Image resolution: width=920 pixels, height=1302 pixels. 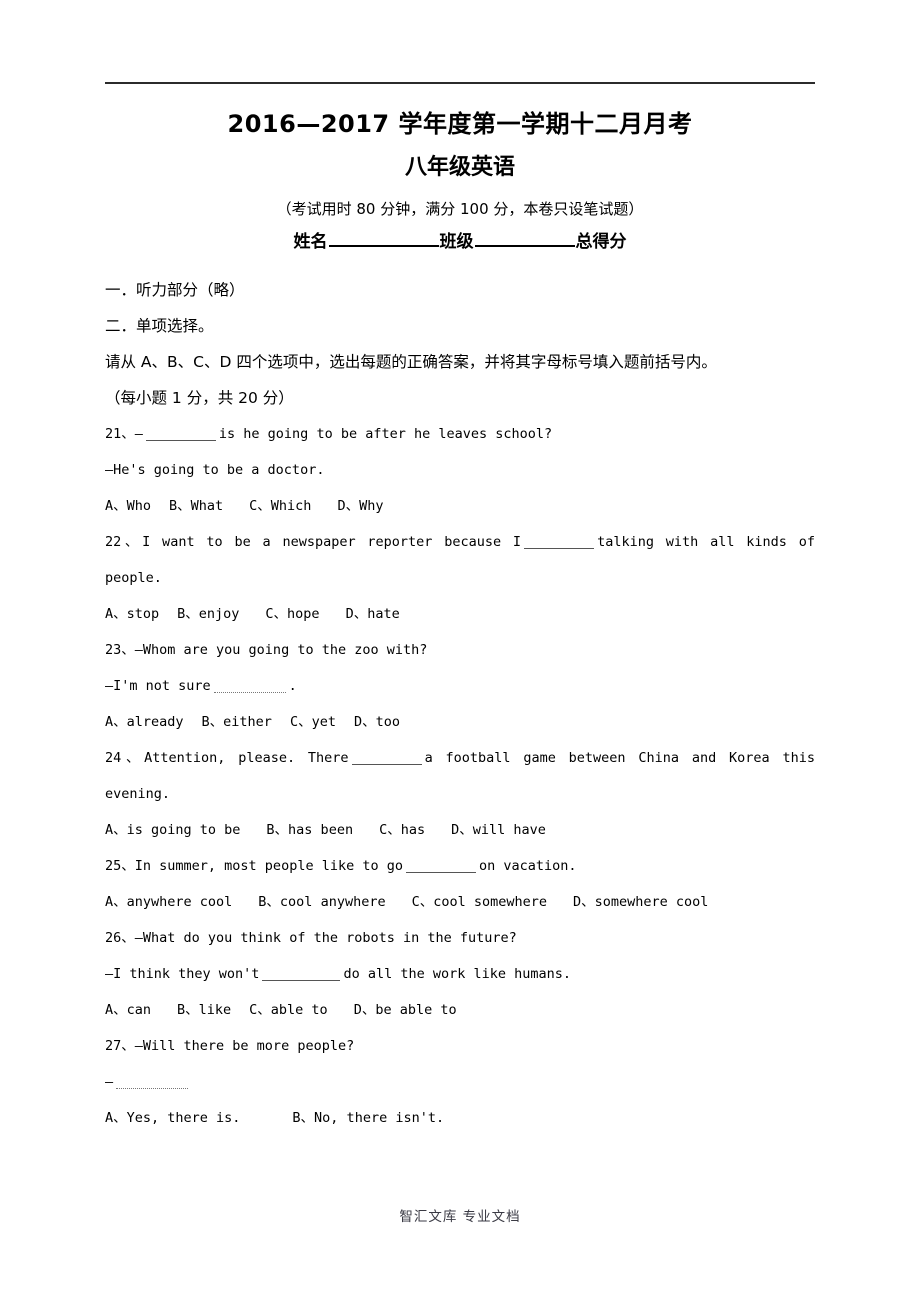 I want to click on question-23-reply-end: ., so click(x=292, y=686).